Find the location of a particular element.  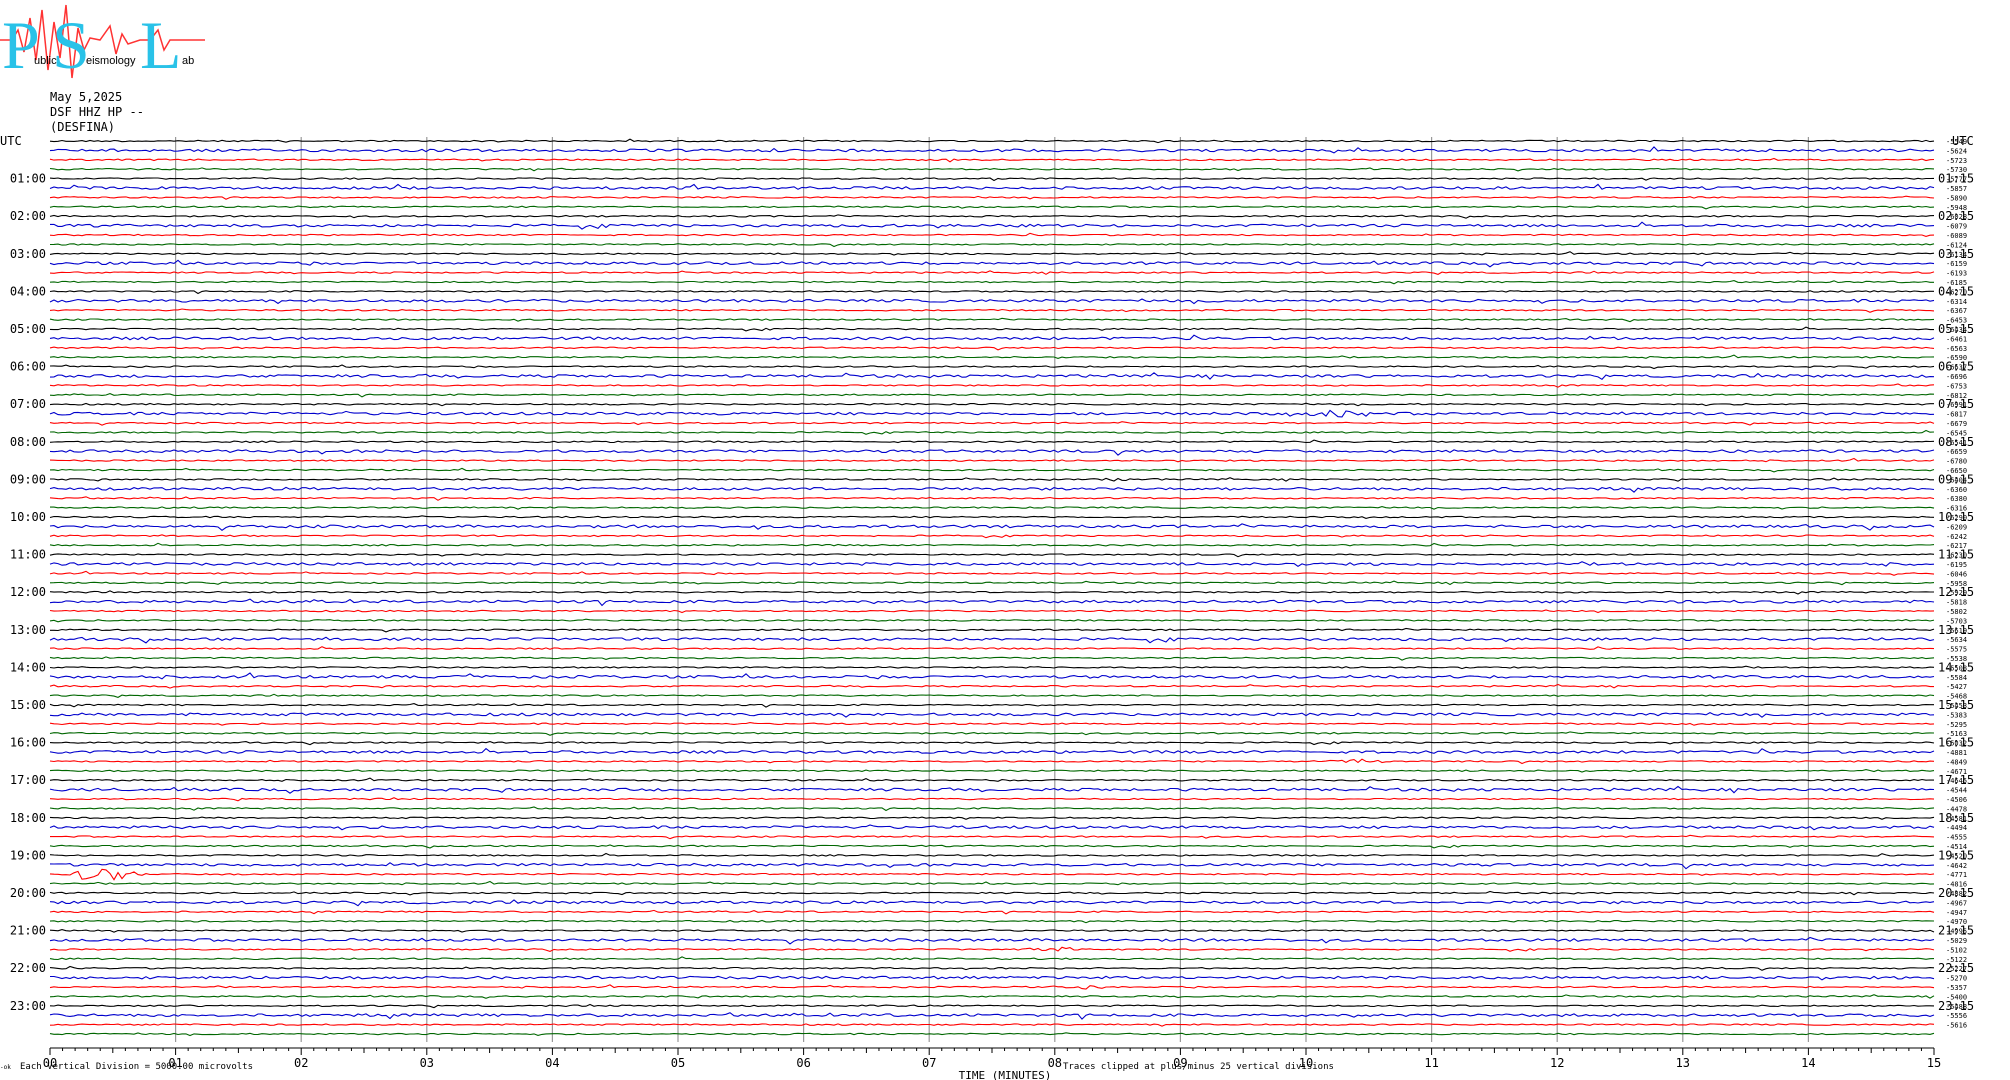

trace-offset-label: -5616 is located at coordinates (1956, 1026).